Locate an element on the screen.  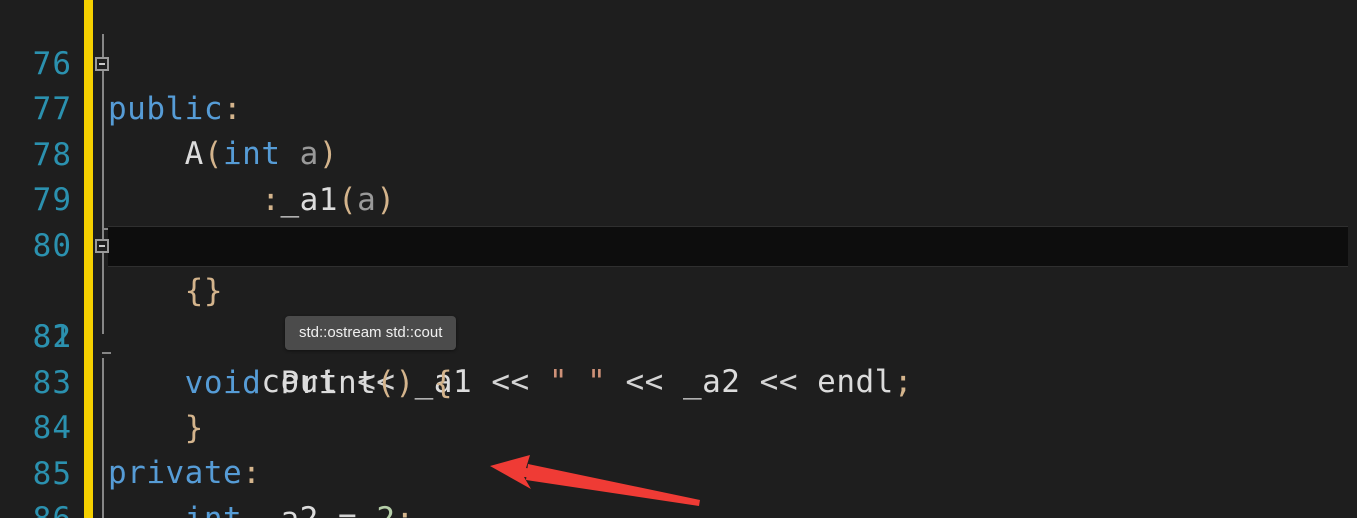
quick-info-tooltip: std::ostream std::cout is located at coordinates (371, 333).